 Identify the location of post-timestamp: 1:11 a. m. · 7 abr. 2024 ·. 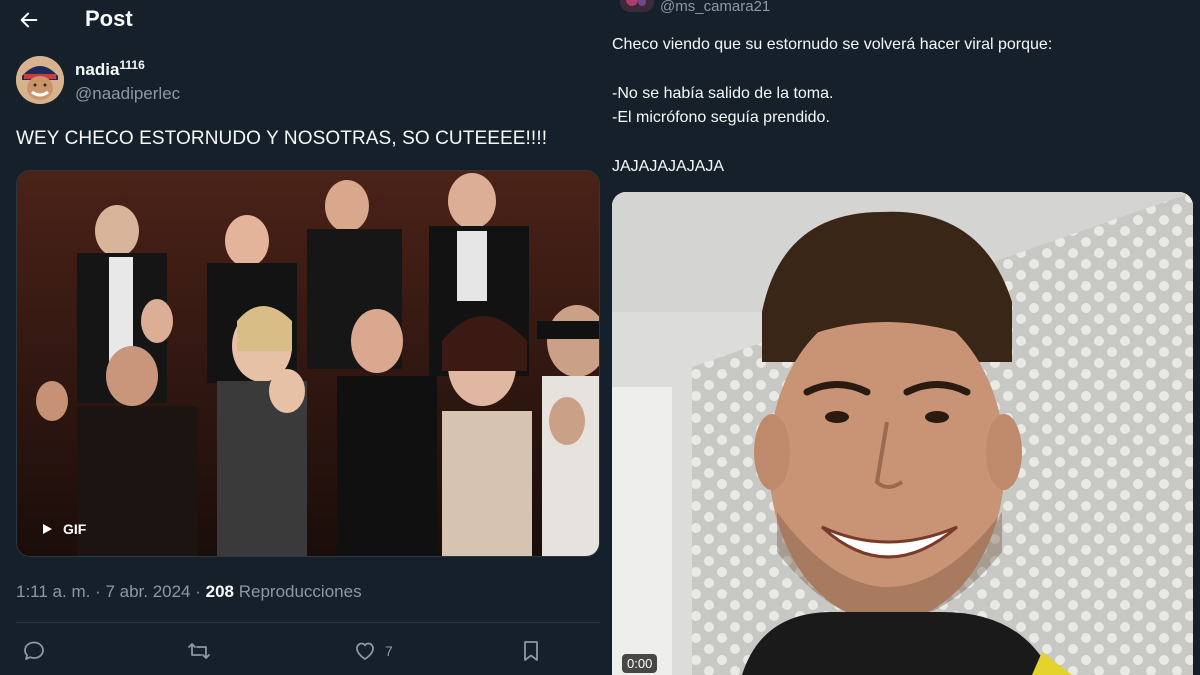
(111, 591).